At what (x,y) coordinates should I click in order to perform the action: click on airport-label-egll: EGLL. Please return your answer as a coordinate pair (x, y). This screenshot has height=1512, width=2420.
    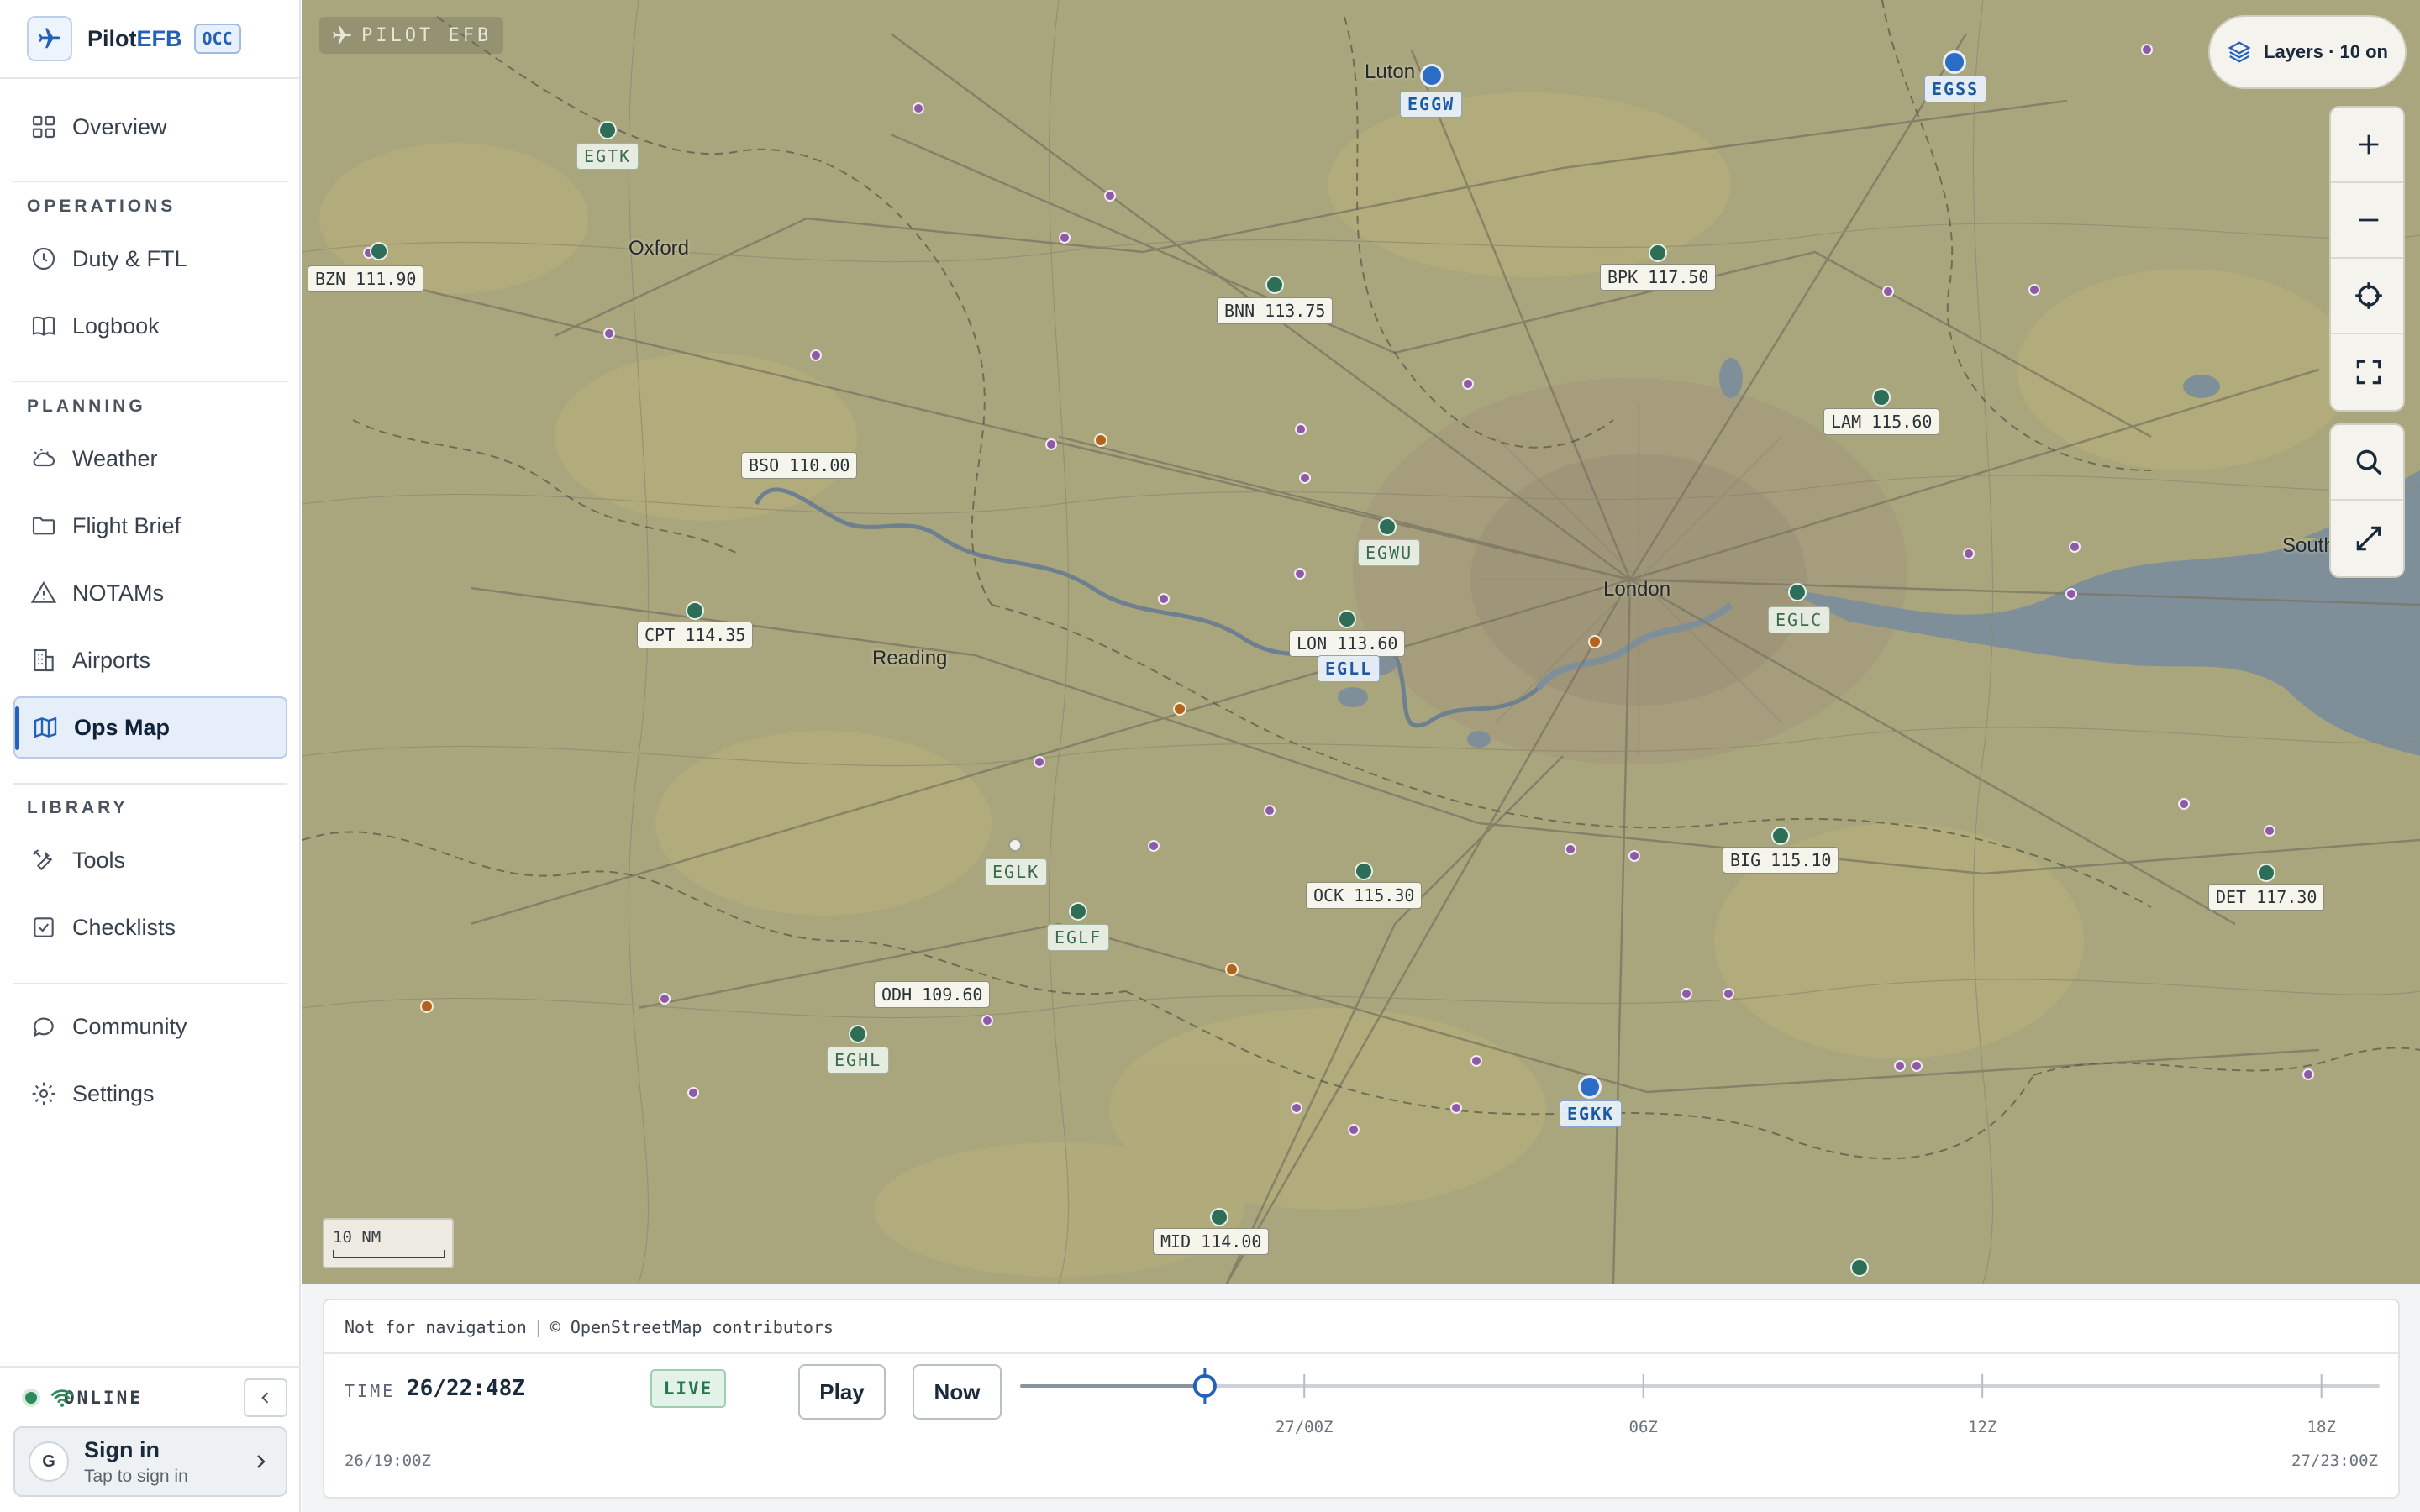
    Looking at the image, I should click on (1349, 668).